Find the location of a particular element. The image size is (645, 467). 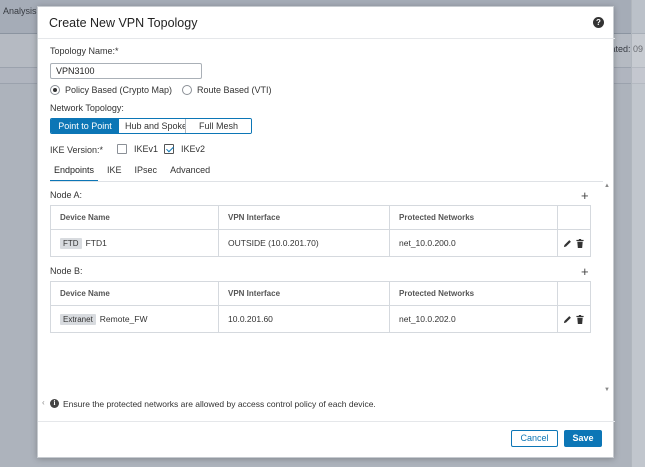

scroll-up-arrow-icon: ▲ is located at coordinates (607, 186).